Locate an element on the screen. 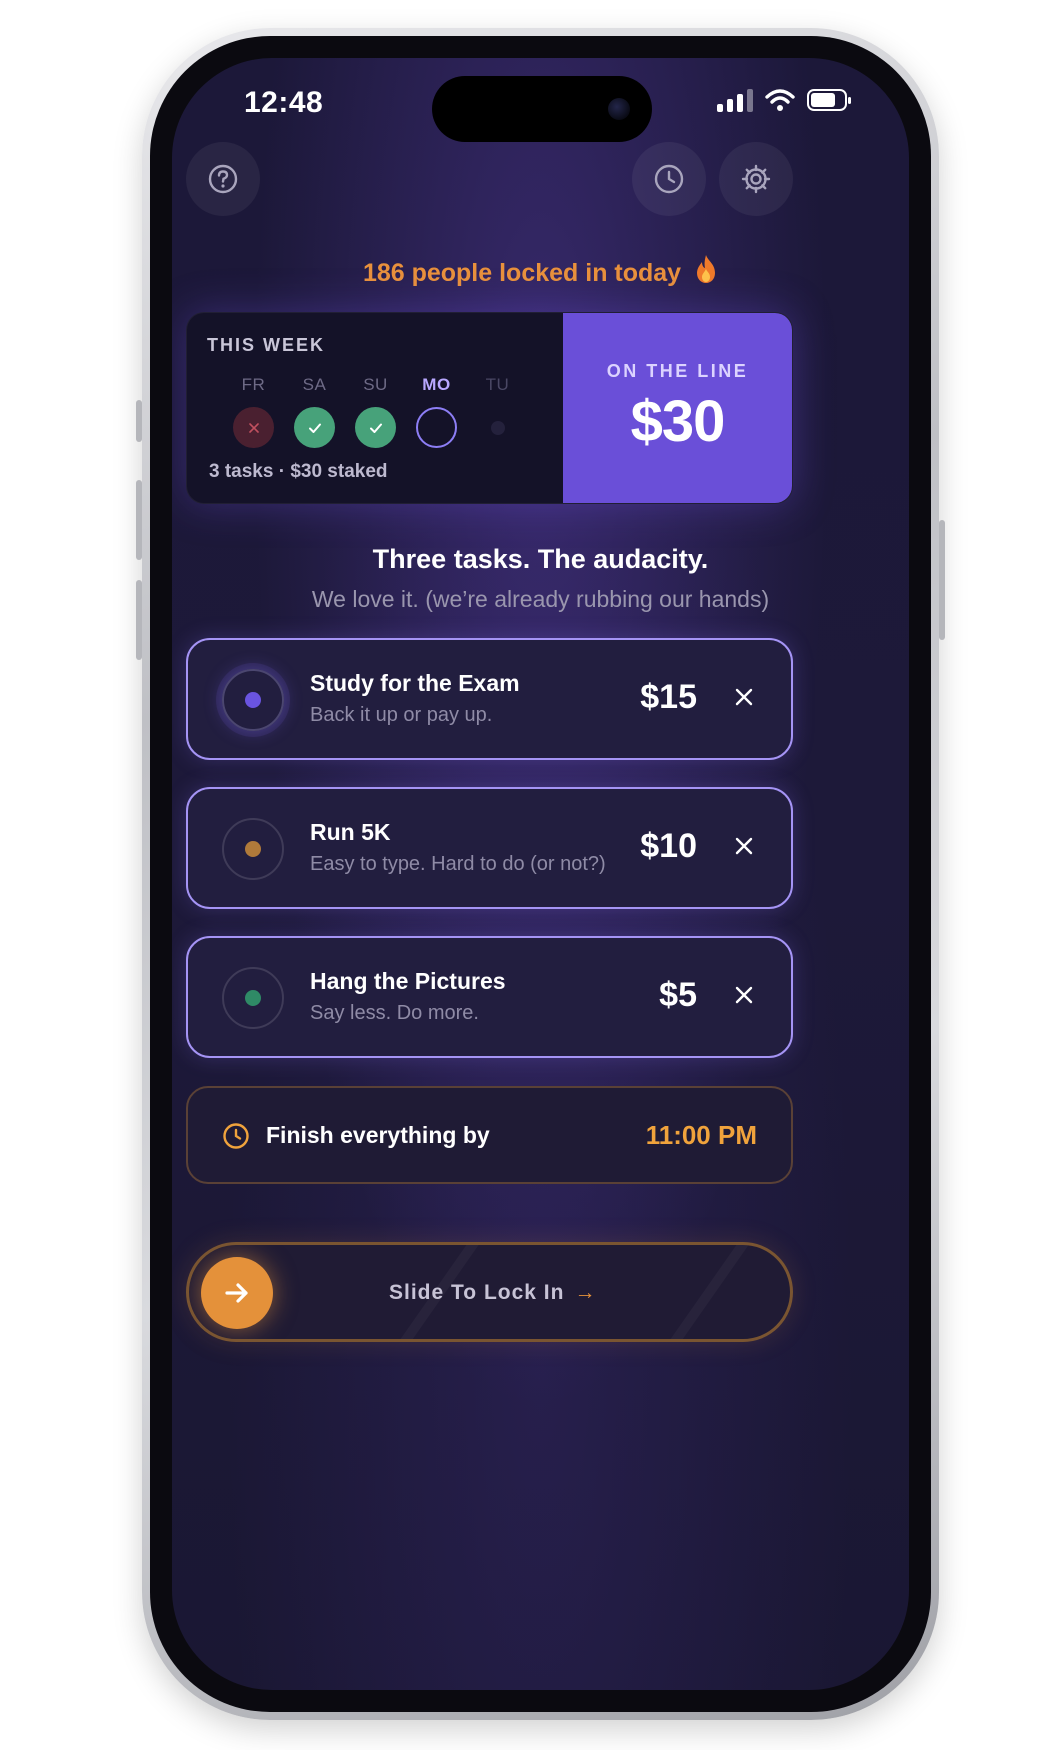  status-icons is located at coordinates (784, 100).